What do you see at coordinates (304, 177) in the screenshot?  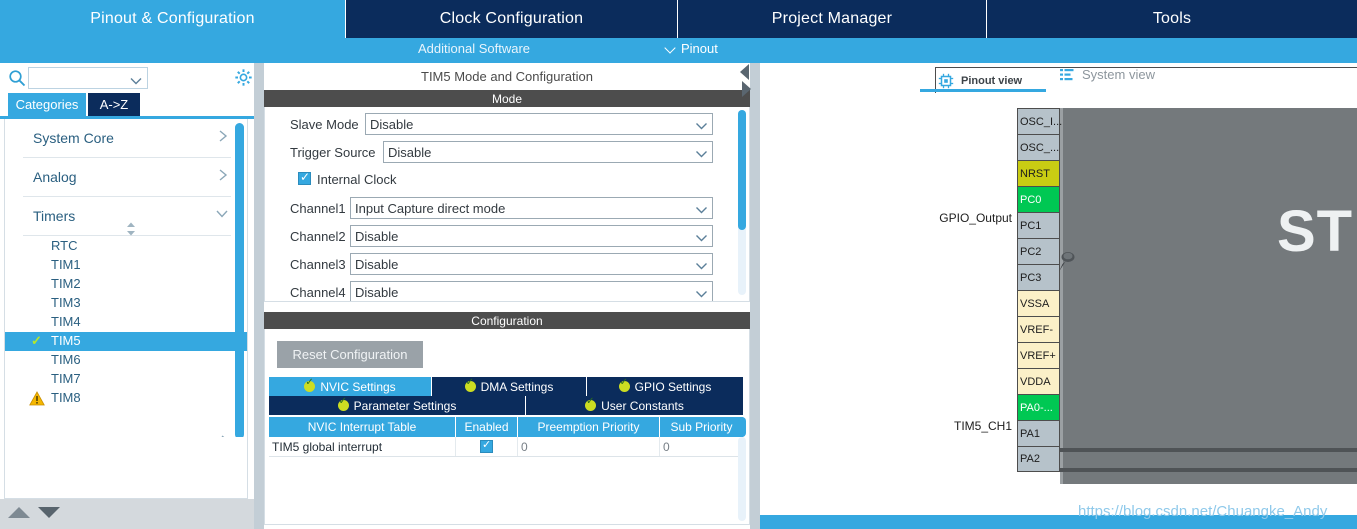 I see `internal-clock-checkbox` at bounding box center [304, 177].